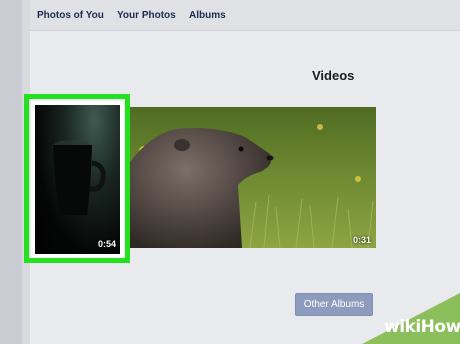  What do you see at coordinates (146, 15) in the screenshot?
I see `tab-your-photos: Your Photos` at bounding box center [146, 15].